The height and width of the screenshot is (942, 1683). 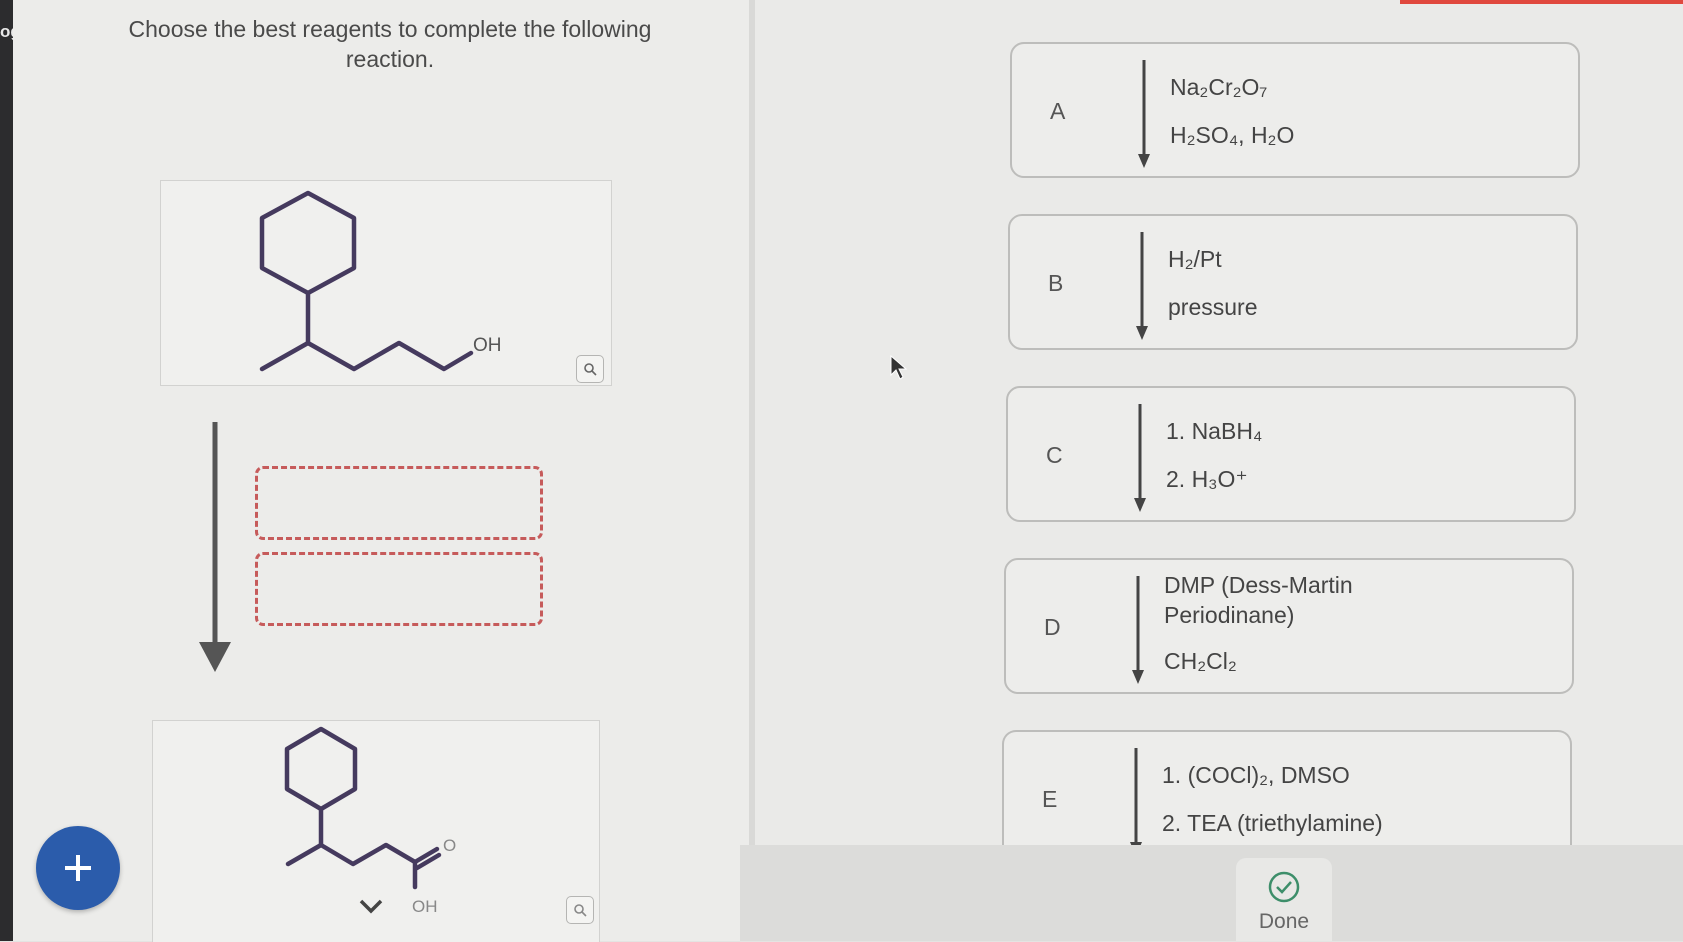 I want to click on zoom-button-product, so click(x=580, y=910).